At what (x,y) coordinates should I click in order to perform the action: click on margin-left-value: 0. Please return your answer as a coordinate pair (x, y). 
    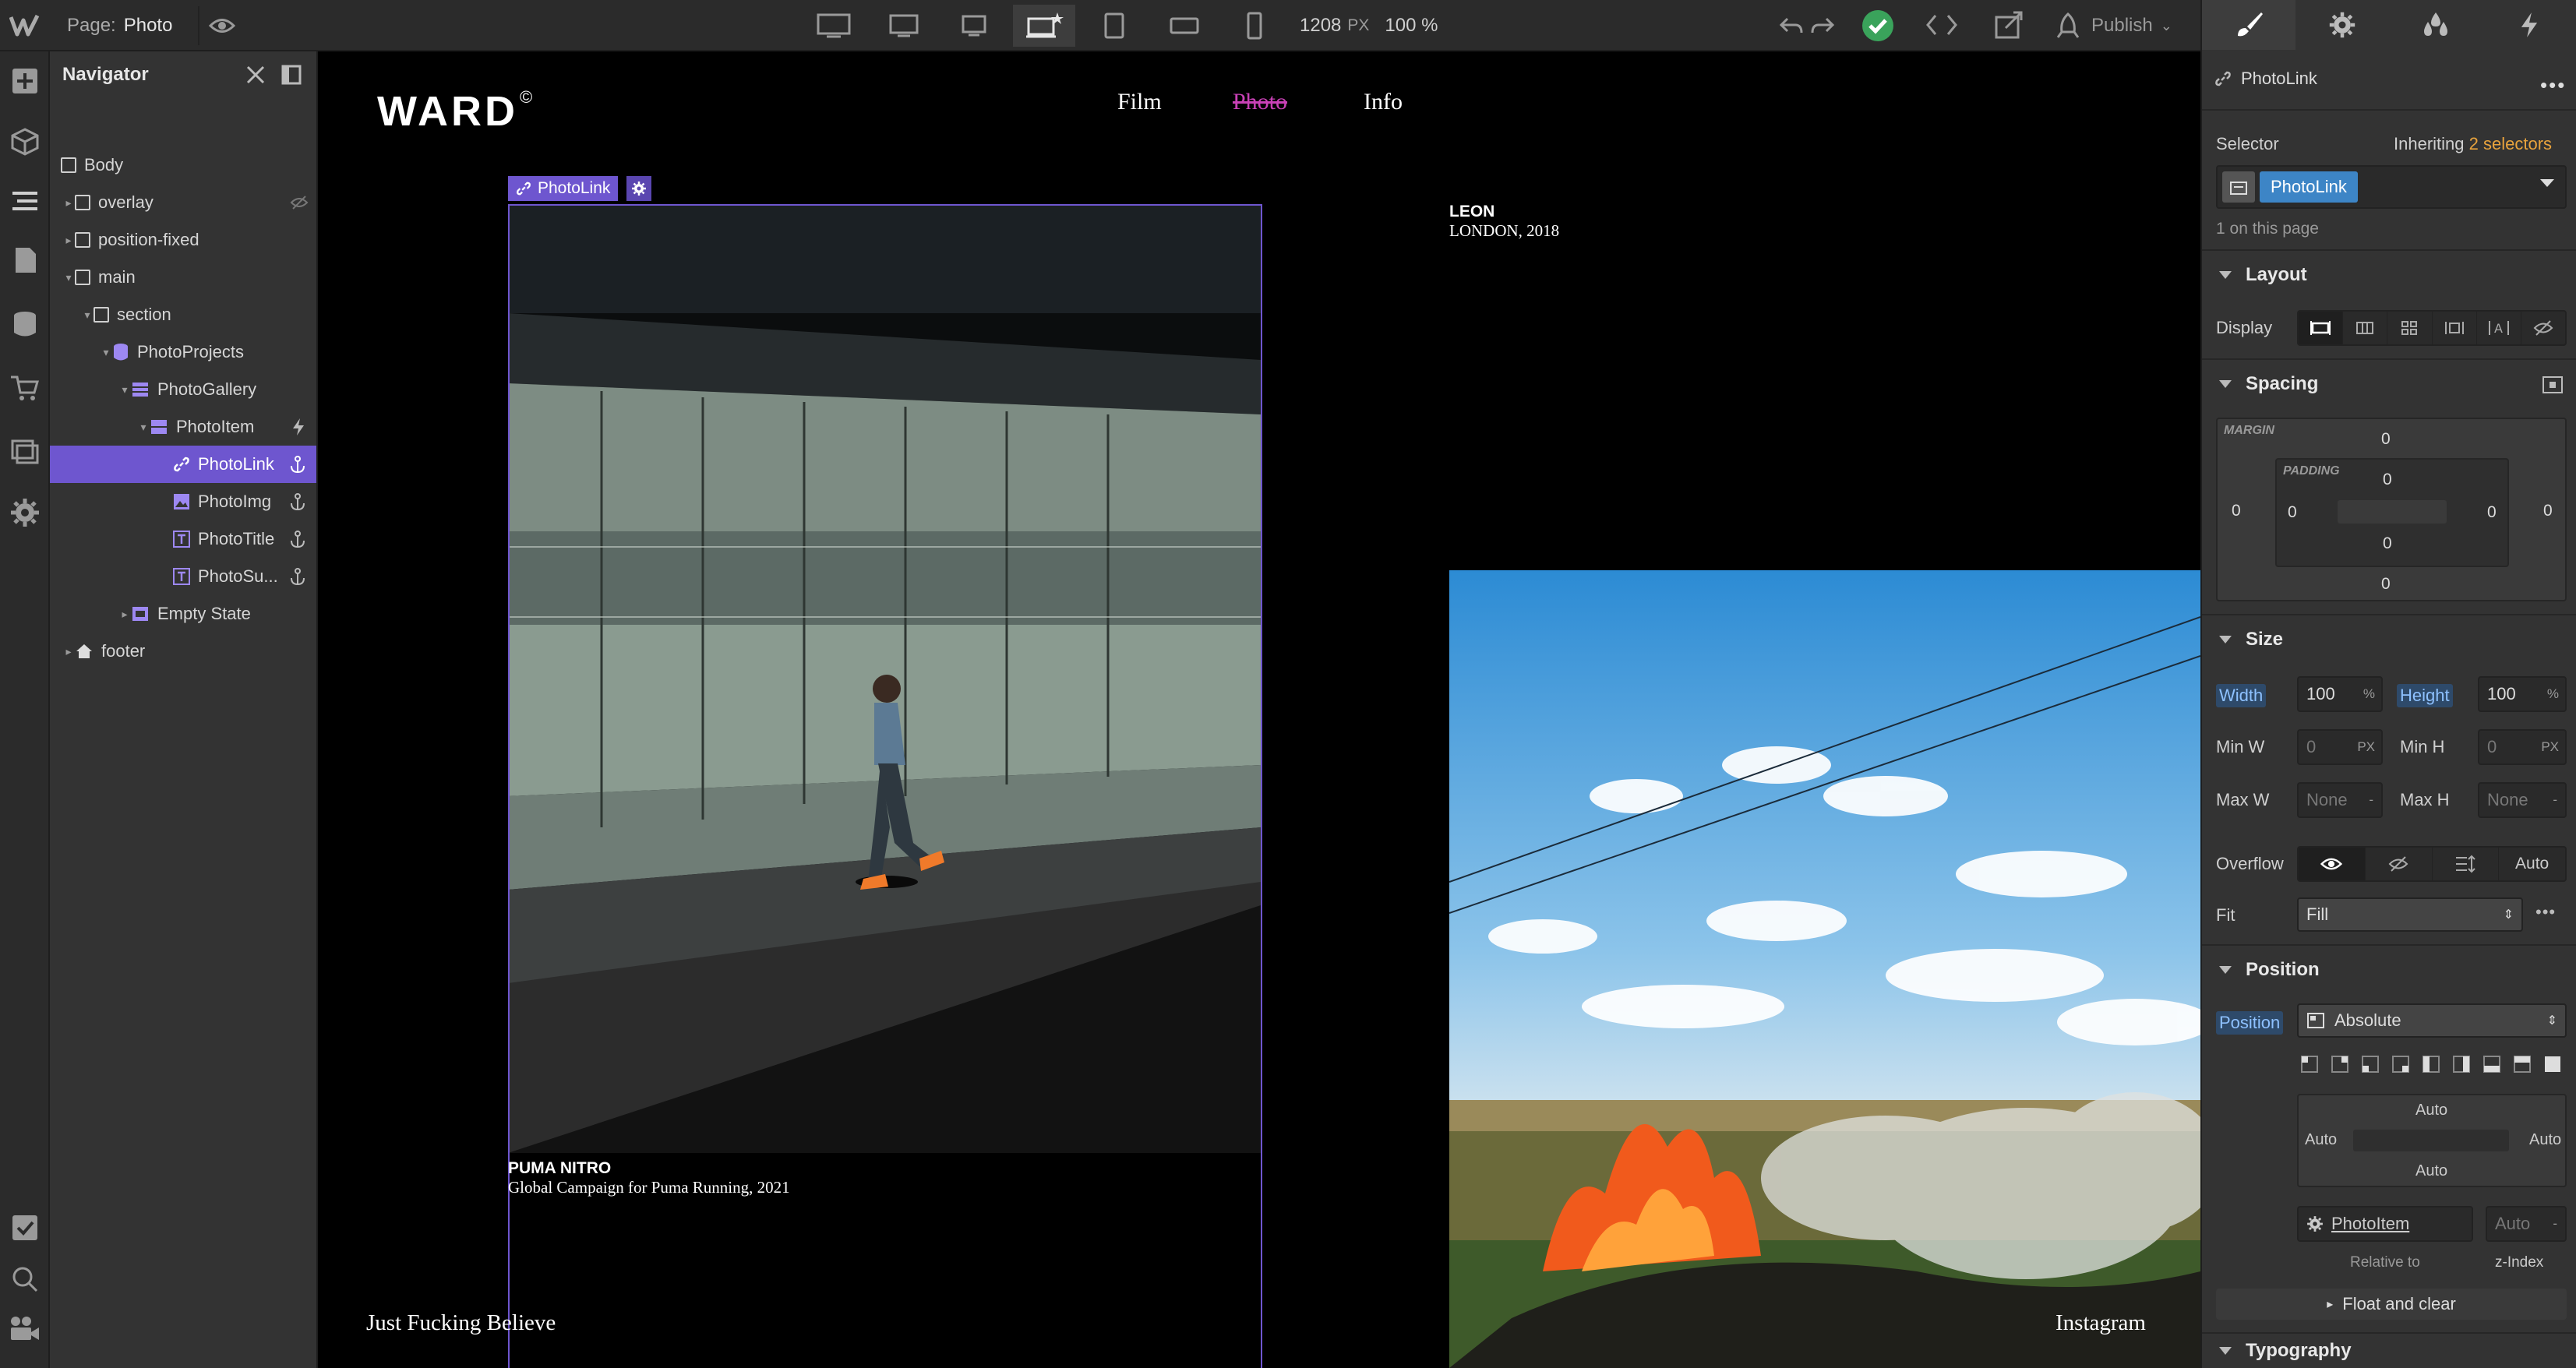
    Looking at the image, I should click on (2236, 511).